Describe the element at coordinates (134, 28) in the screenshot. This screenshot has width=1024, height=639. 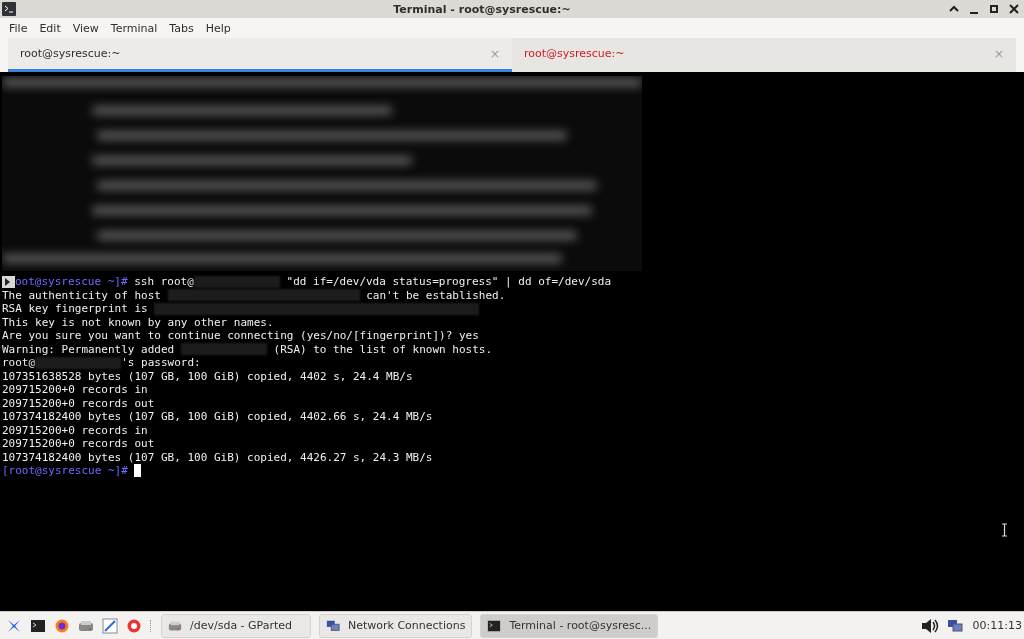
I see `menu-item: Terminal` at that location.